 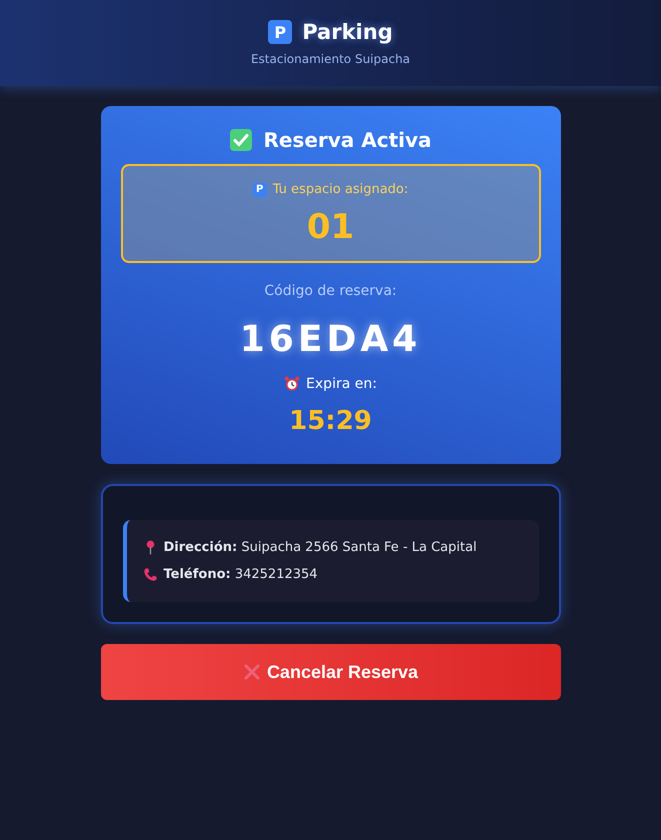 What do you see at coordinates (292, 384) in the screenshot?
I see `alarm-clock-icon` at bounding box center [292, 384].